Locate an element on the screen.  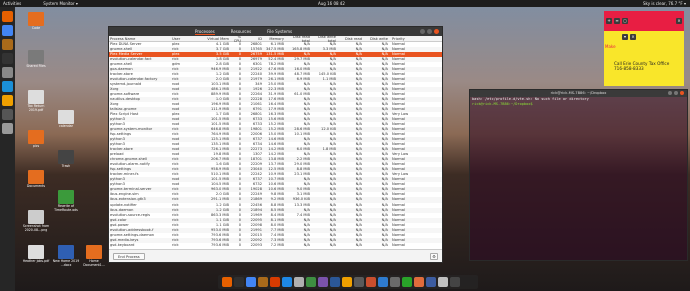
desktop-icon: Trash is located at coordinates (66, 159).